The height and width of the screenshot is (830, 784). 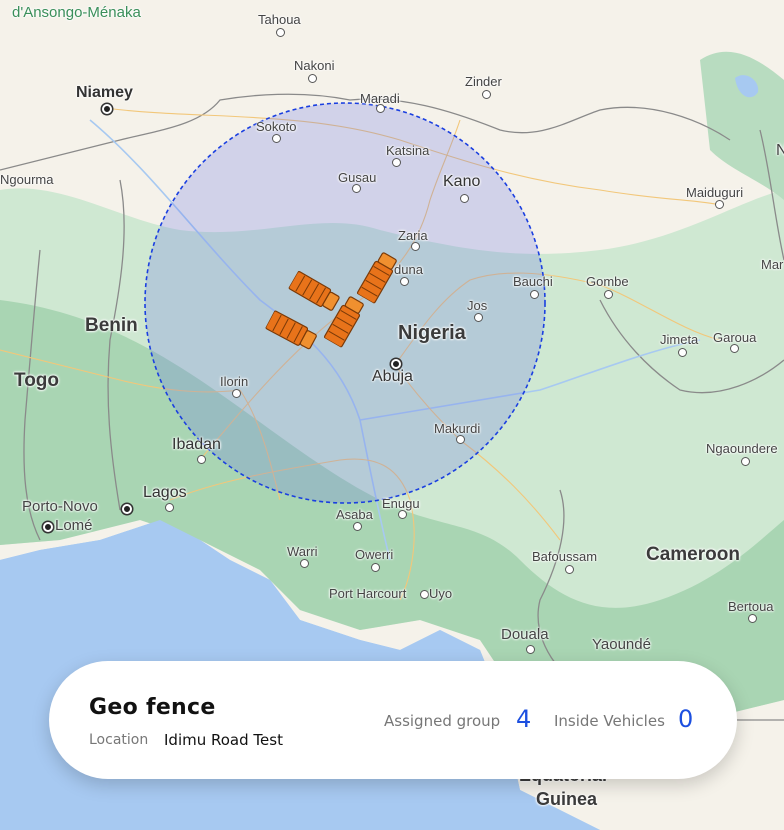 What do you see at coordinates (742, 448) in the screenshot?
I see `map-label-ngaoundere: Ngaoundere` at bounding box center [742, 448].